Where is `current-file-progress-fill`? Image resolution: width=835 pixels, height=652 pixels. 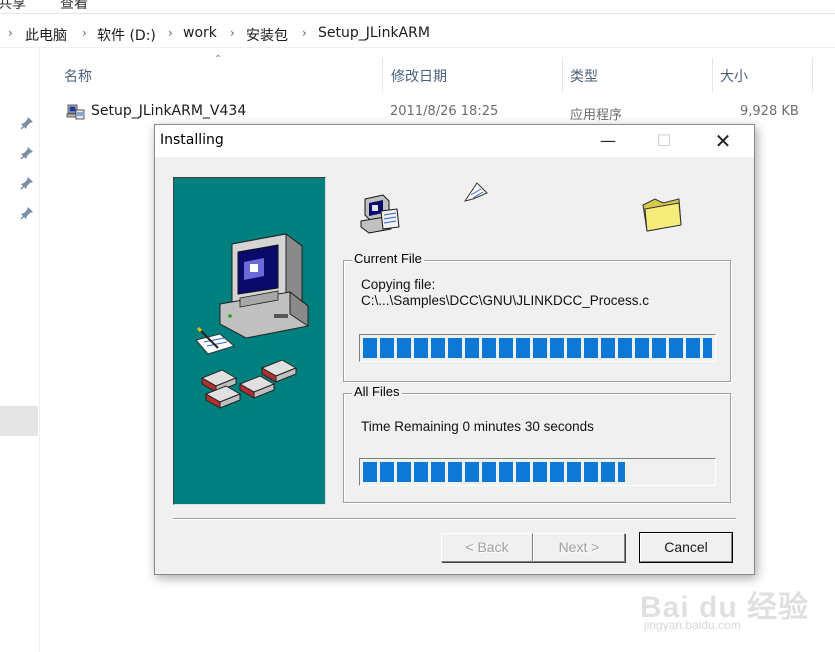 current-file-progress-fill is located at coordinates (537, 348).